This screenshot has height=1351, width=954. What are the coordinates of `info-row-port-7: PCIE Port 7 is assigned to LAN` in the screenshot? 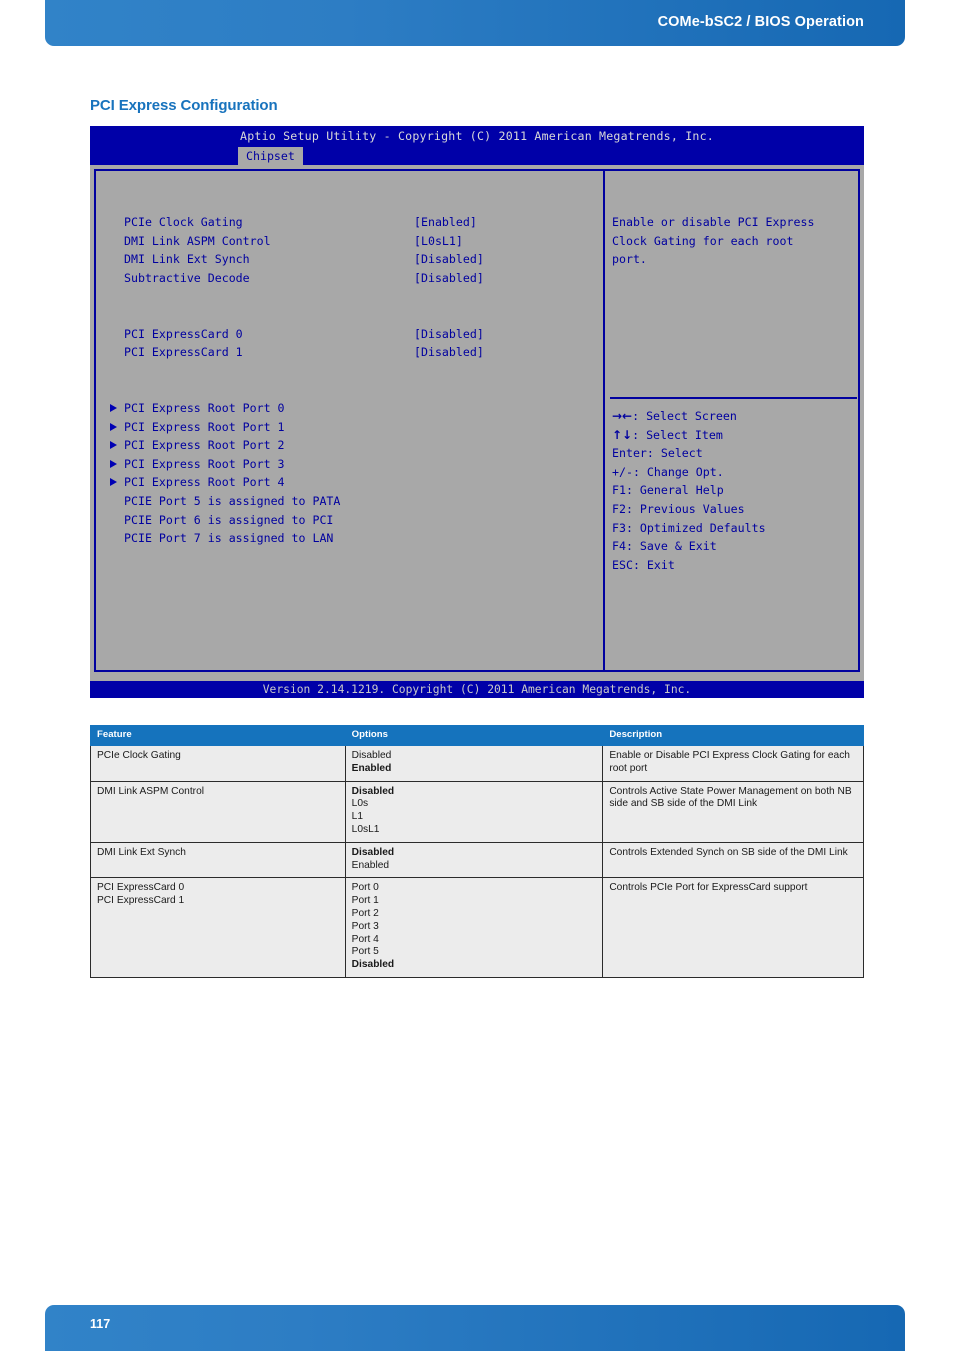 It's located at (352, 538).